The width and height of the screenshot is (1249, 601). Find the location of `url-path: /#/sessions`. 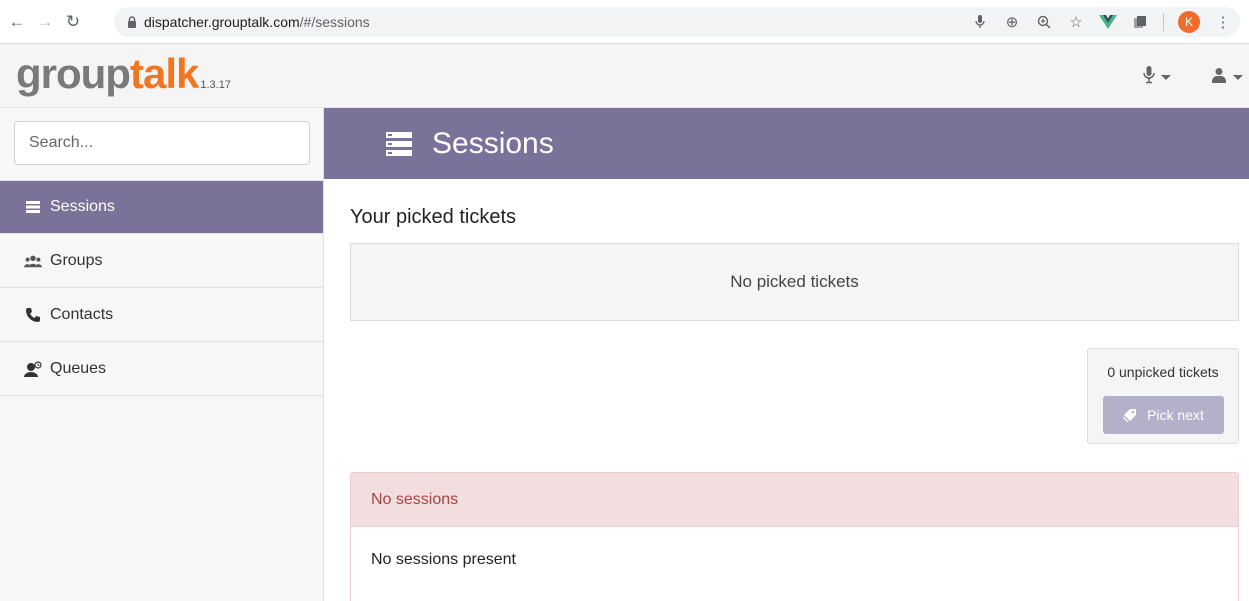

url-path: /#/sessions is located at coordinates (334, 22).